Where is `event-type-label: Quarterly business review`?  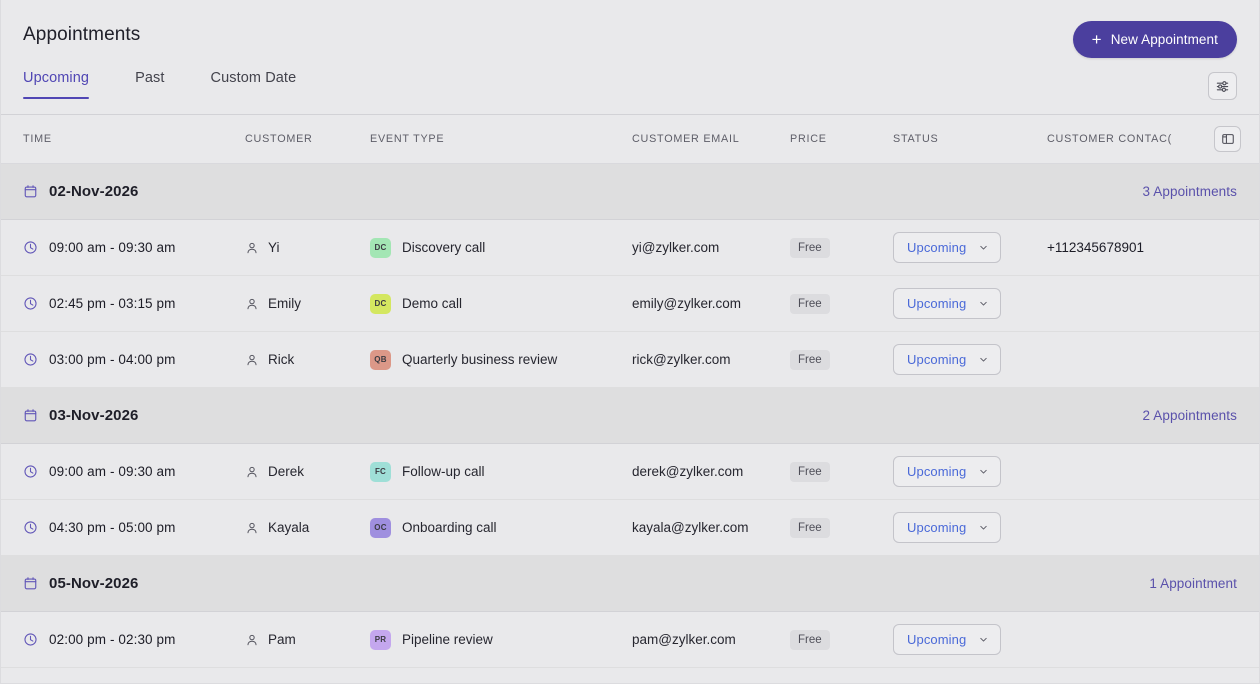
event-type-label: Quarterly business review is located at coordinates (480, 359).